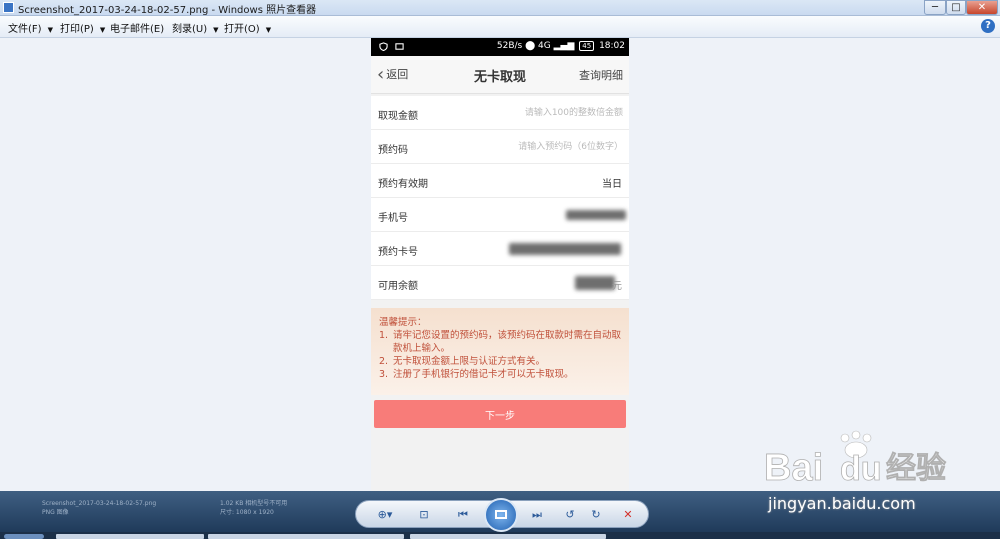 Image resolution: width=1000 pixels, height=539 pixels. I want to click on file-info-right: 1.02 KB 相机型号不可用 尺寸: 1080 x 1920, so click(253, 508).